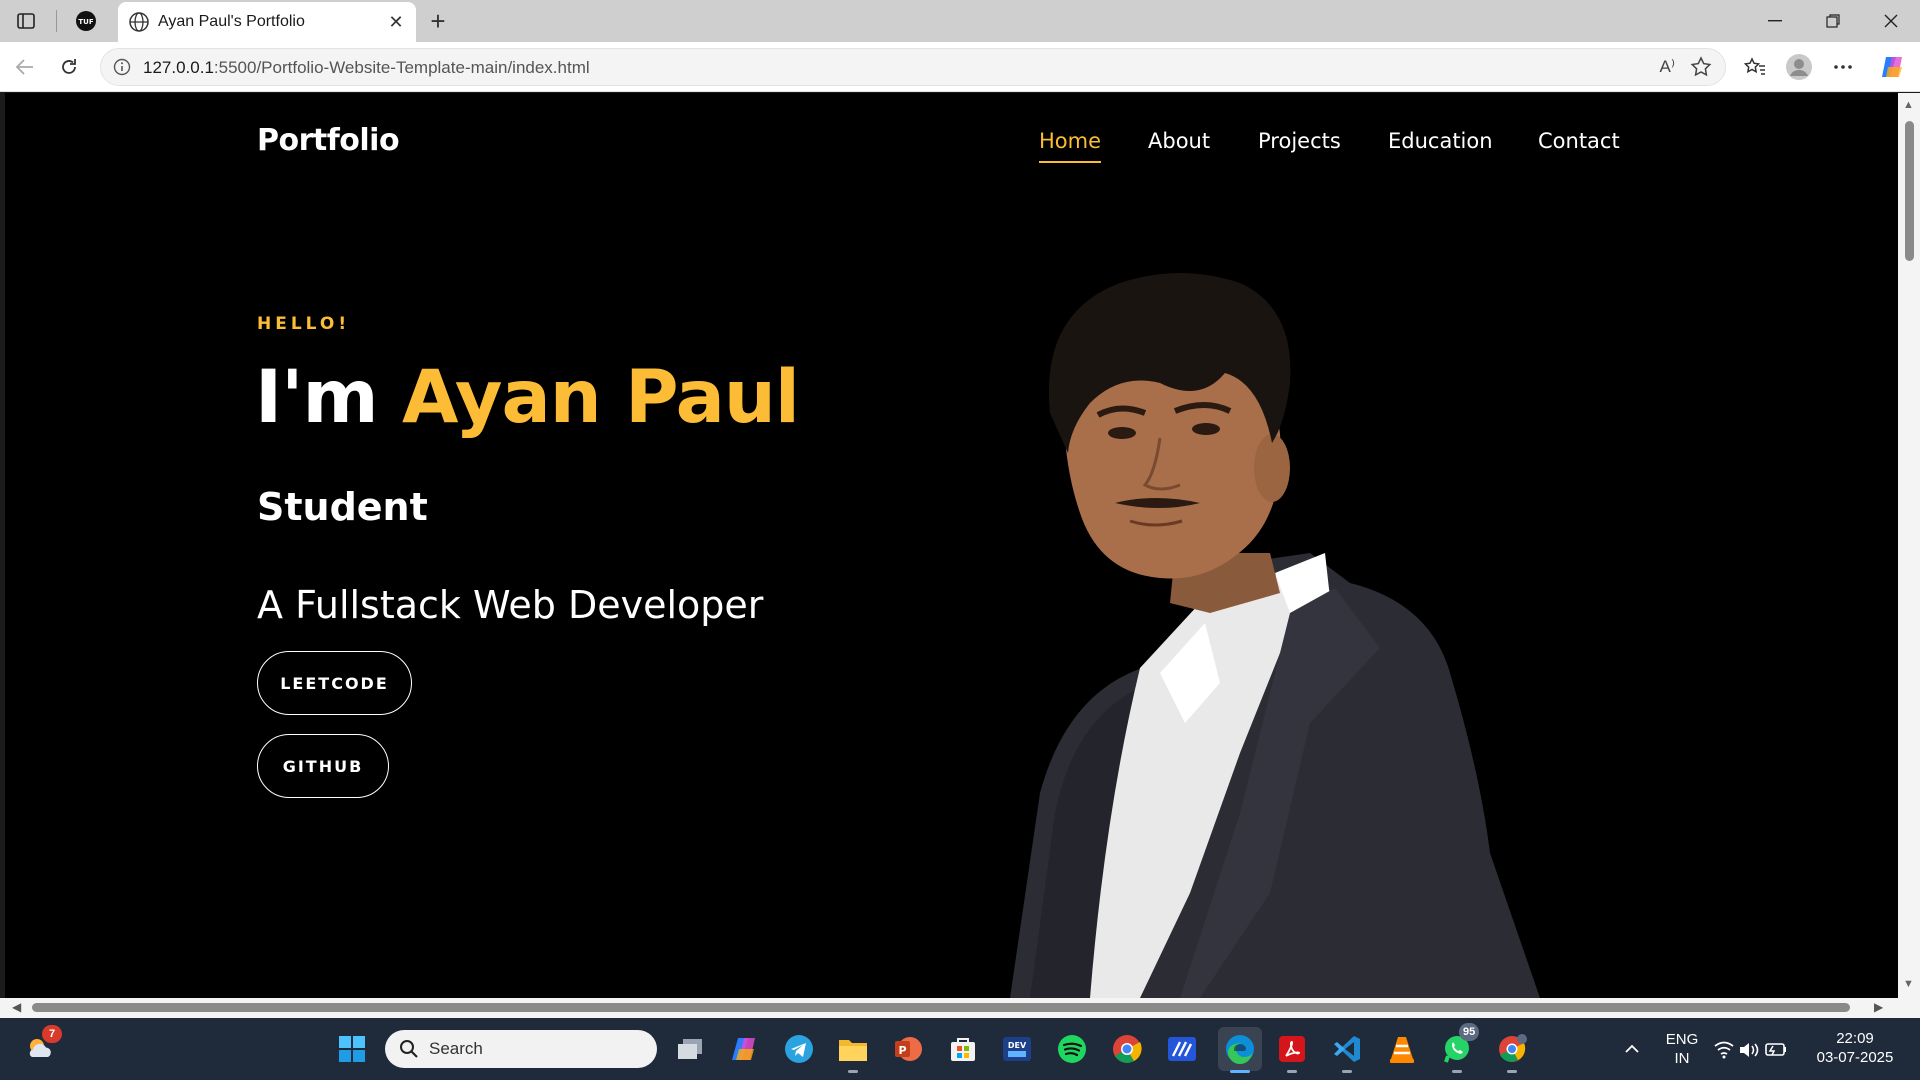  I want to click on sidebar-toggle-icon, so click(26, 21).